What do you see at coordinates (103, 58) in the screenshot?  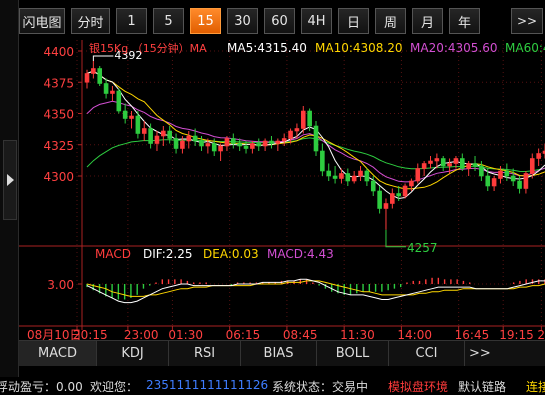 I see `high-marker-line` at bounding box center [103, 58].